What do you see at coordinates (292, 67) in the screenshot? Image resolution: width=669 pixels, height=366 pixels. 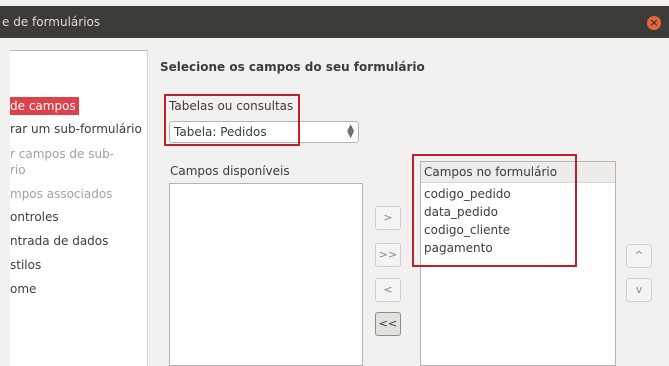 I see `page-title: Selecione os campos do seu formulário` at bounding box center [292, 67].